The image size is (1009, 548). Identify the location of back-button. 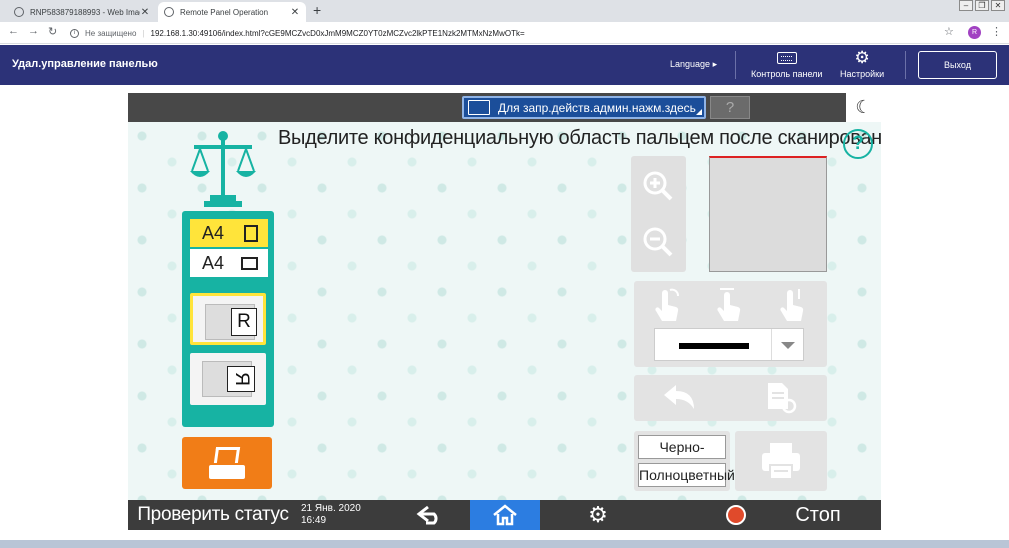
(430, 515).